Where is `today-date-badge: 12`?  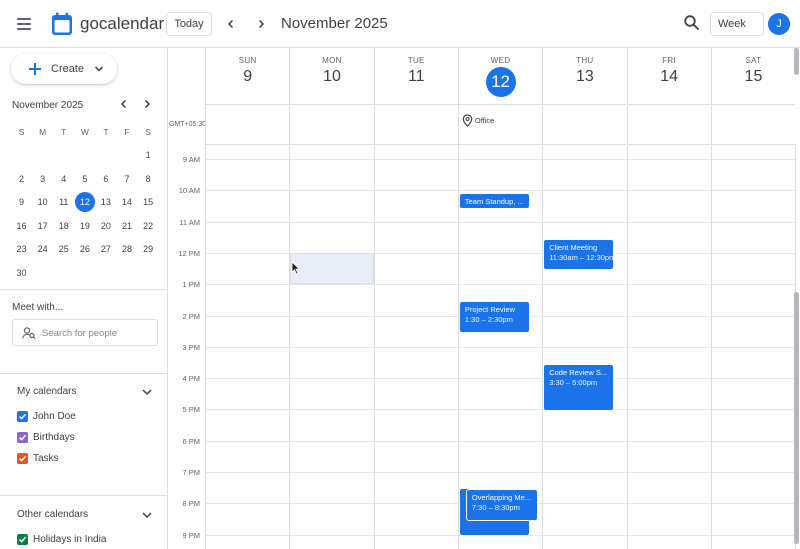 today-date-badge: 12 is located at coordinates (500, 82).